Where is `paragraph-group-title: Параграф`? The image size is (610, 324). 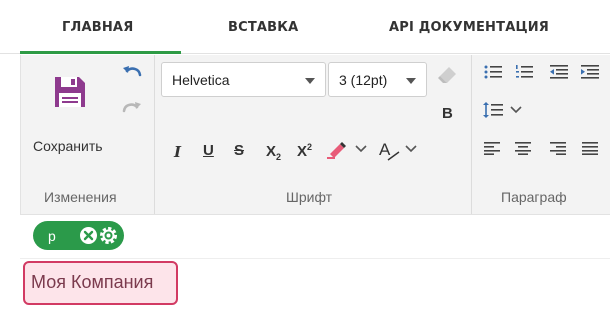 paragraph-group-title: Параграф is located at coordinates (534, 197).